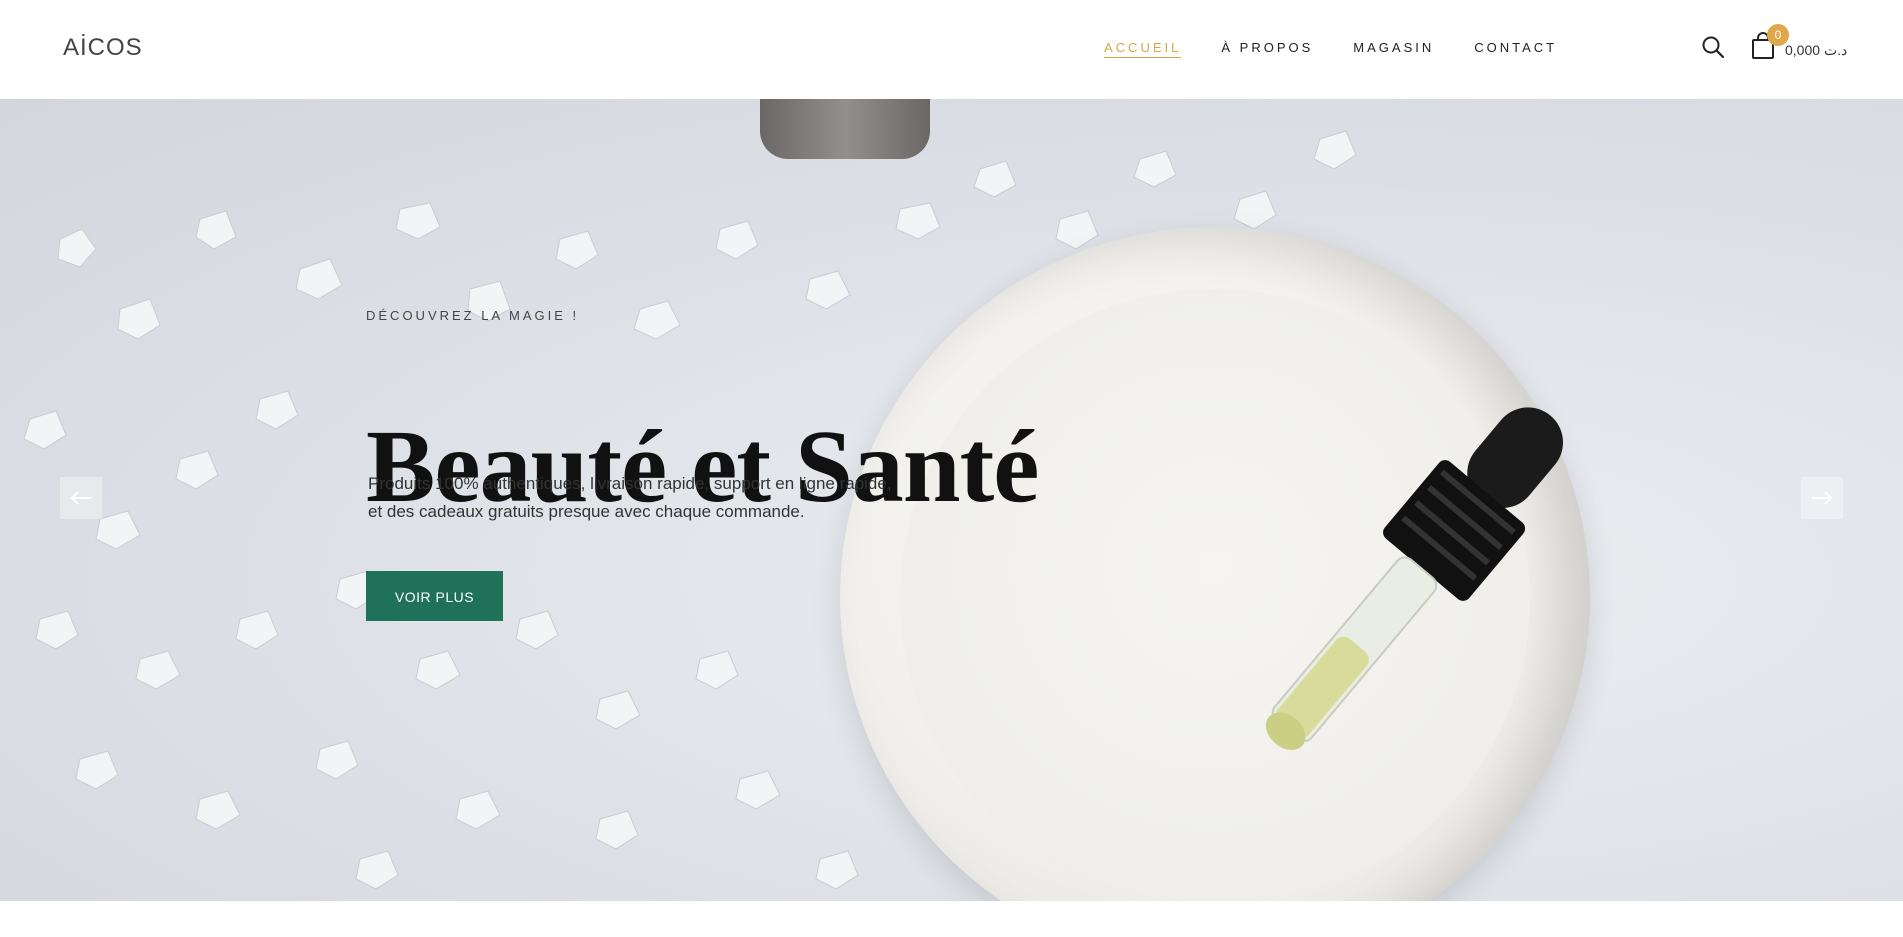  I want to click on arrow-right-icon, so click(1822, 498).